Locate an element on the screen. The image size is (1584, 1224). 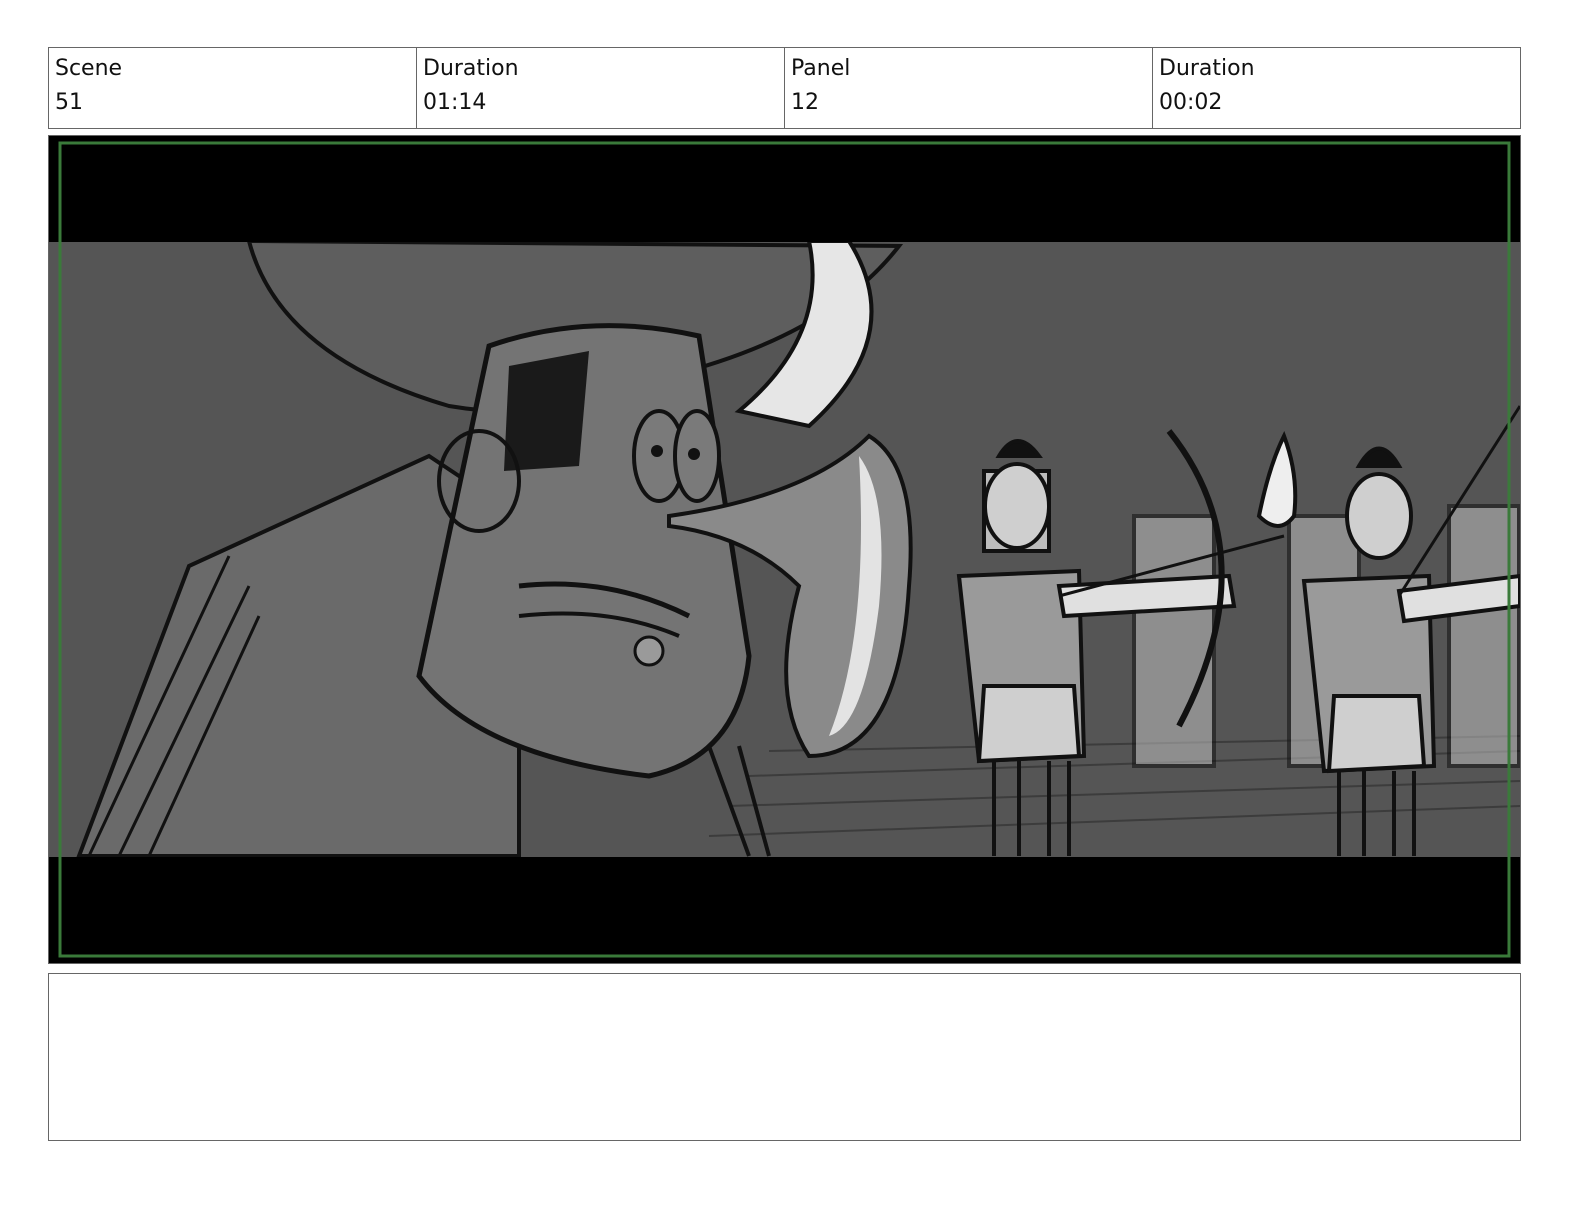
scene-cell: Scene 51 is located at coordinates (233, 88).